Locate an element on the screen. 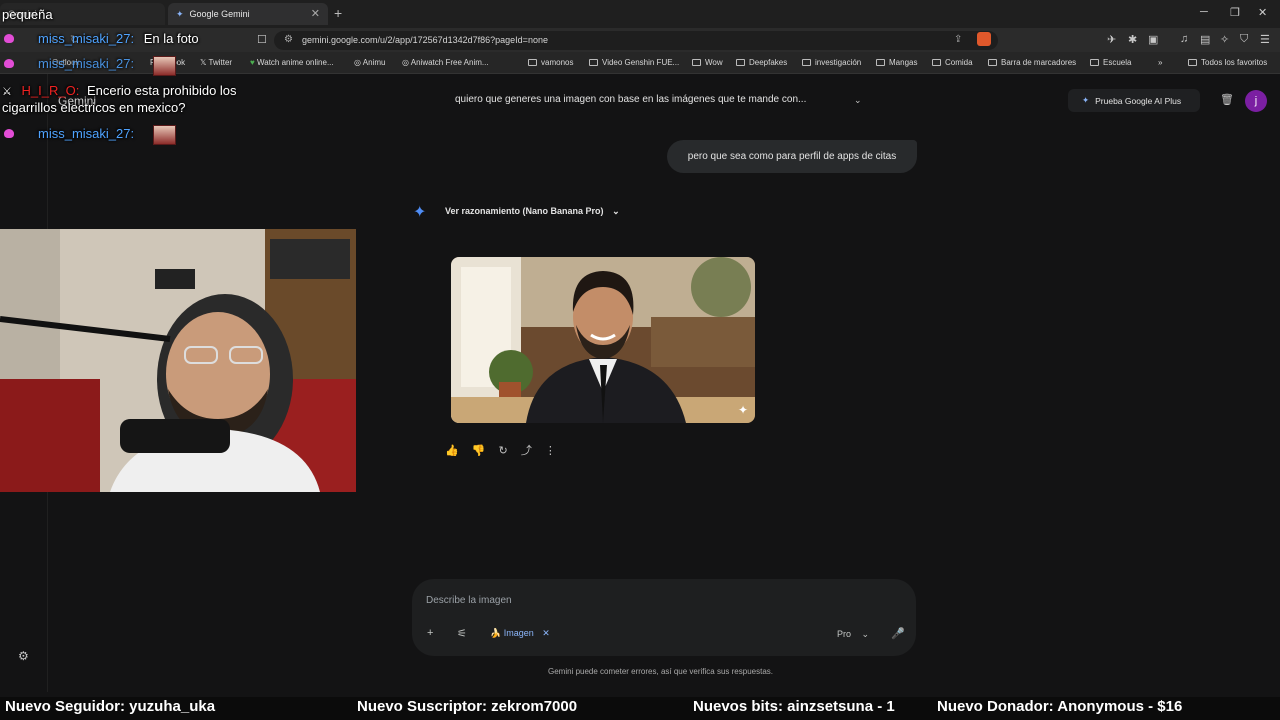  chat-line: pequeña is located at coordinates (27, 14).